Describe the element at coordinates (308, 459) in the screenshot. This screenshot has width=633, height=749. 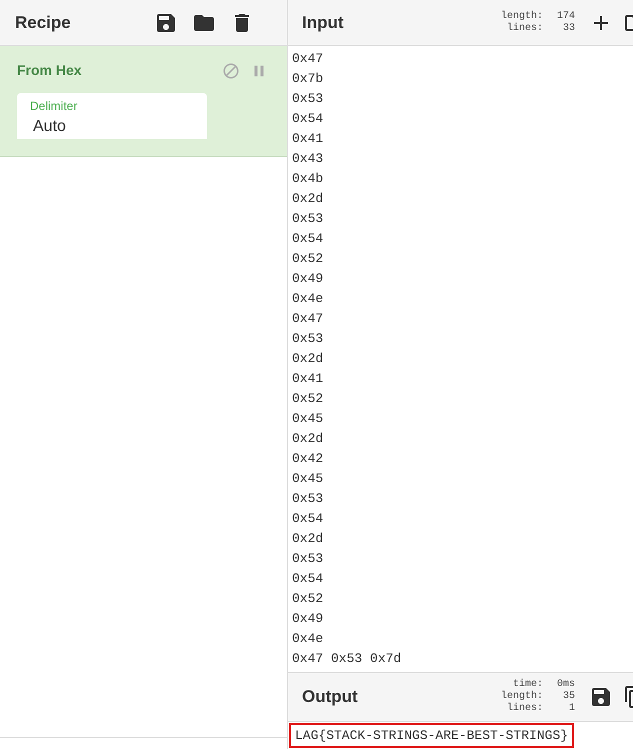
I see `input-line: 0x42` at that location.